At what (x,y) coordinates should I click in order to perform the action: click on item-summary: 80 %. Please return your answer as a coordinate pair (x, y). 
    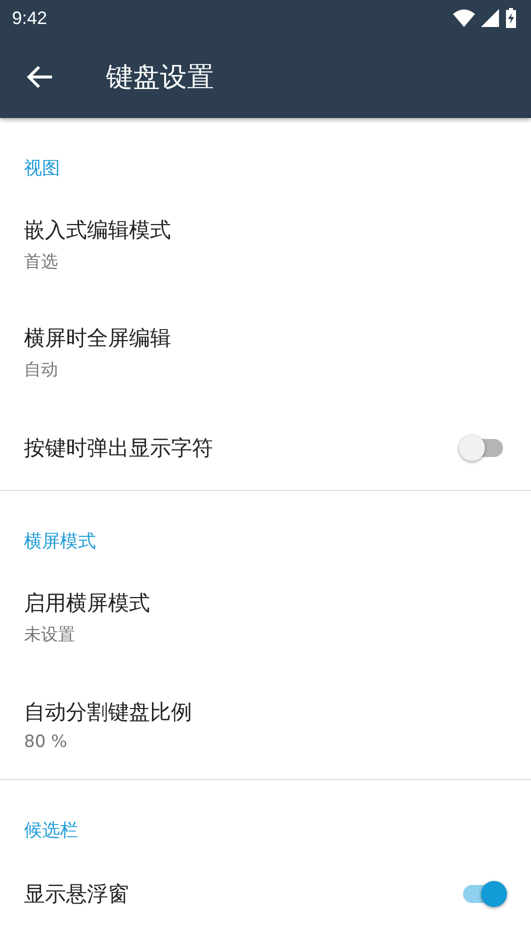
    Looking at the image, I should click on (46, 742).